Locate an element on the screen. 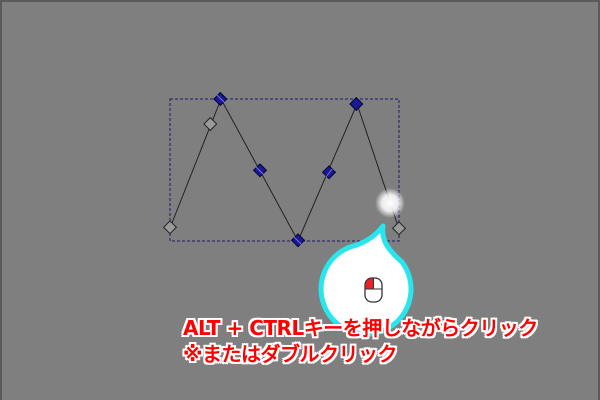 The image size is (600, 400). m-shaped-path is located at coordinates (284, 170).